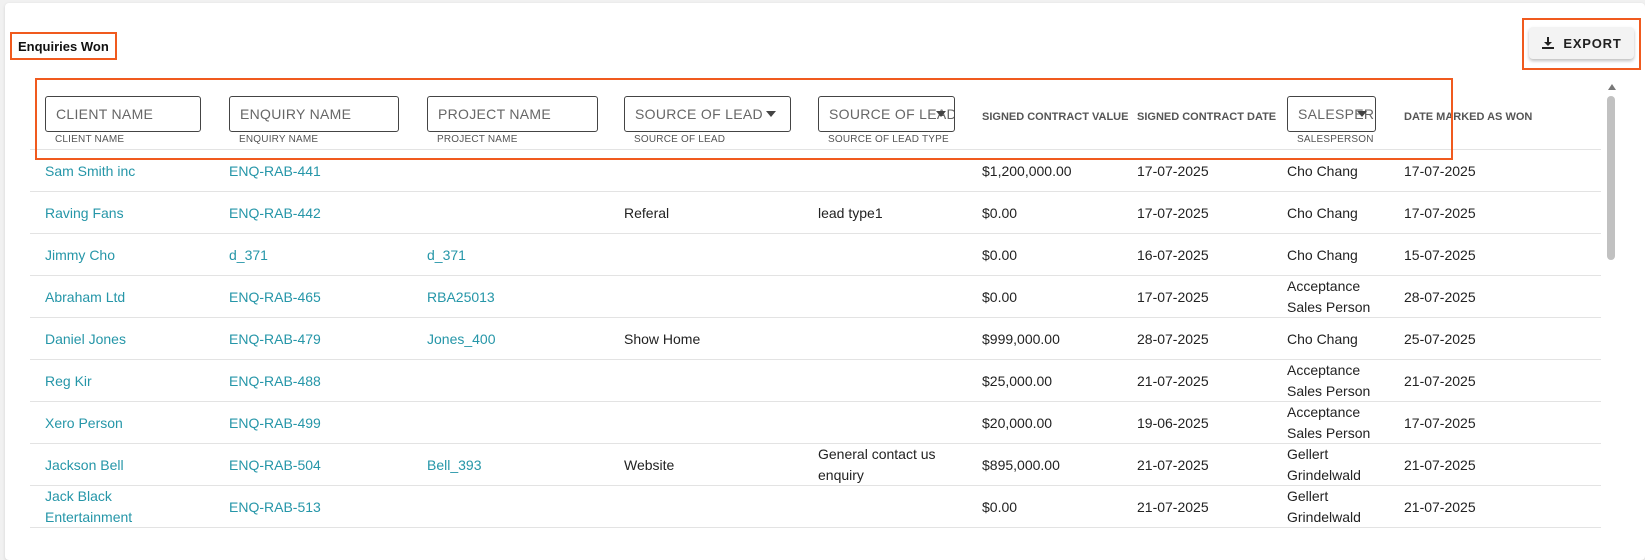 The width and height of the screenshot is (1645, 560). I want to click on source-of-lead-select: SOURCE OF LEAD, so click(707, 114).